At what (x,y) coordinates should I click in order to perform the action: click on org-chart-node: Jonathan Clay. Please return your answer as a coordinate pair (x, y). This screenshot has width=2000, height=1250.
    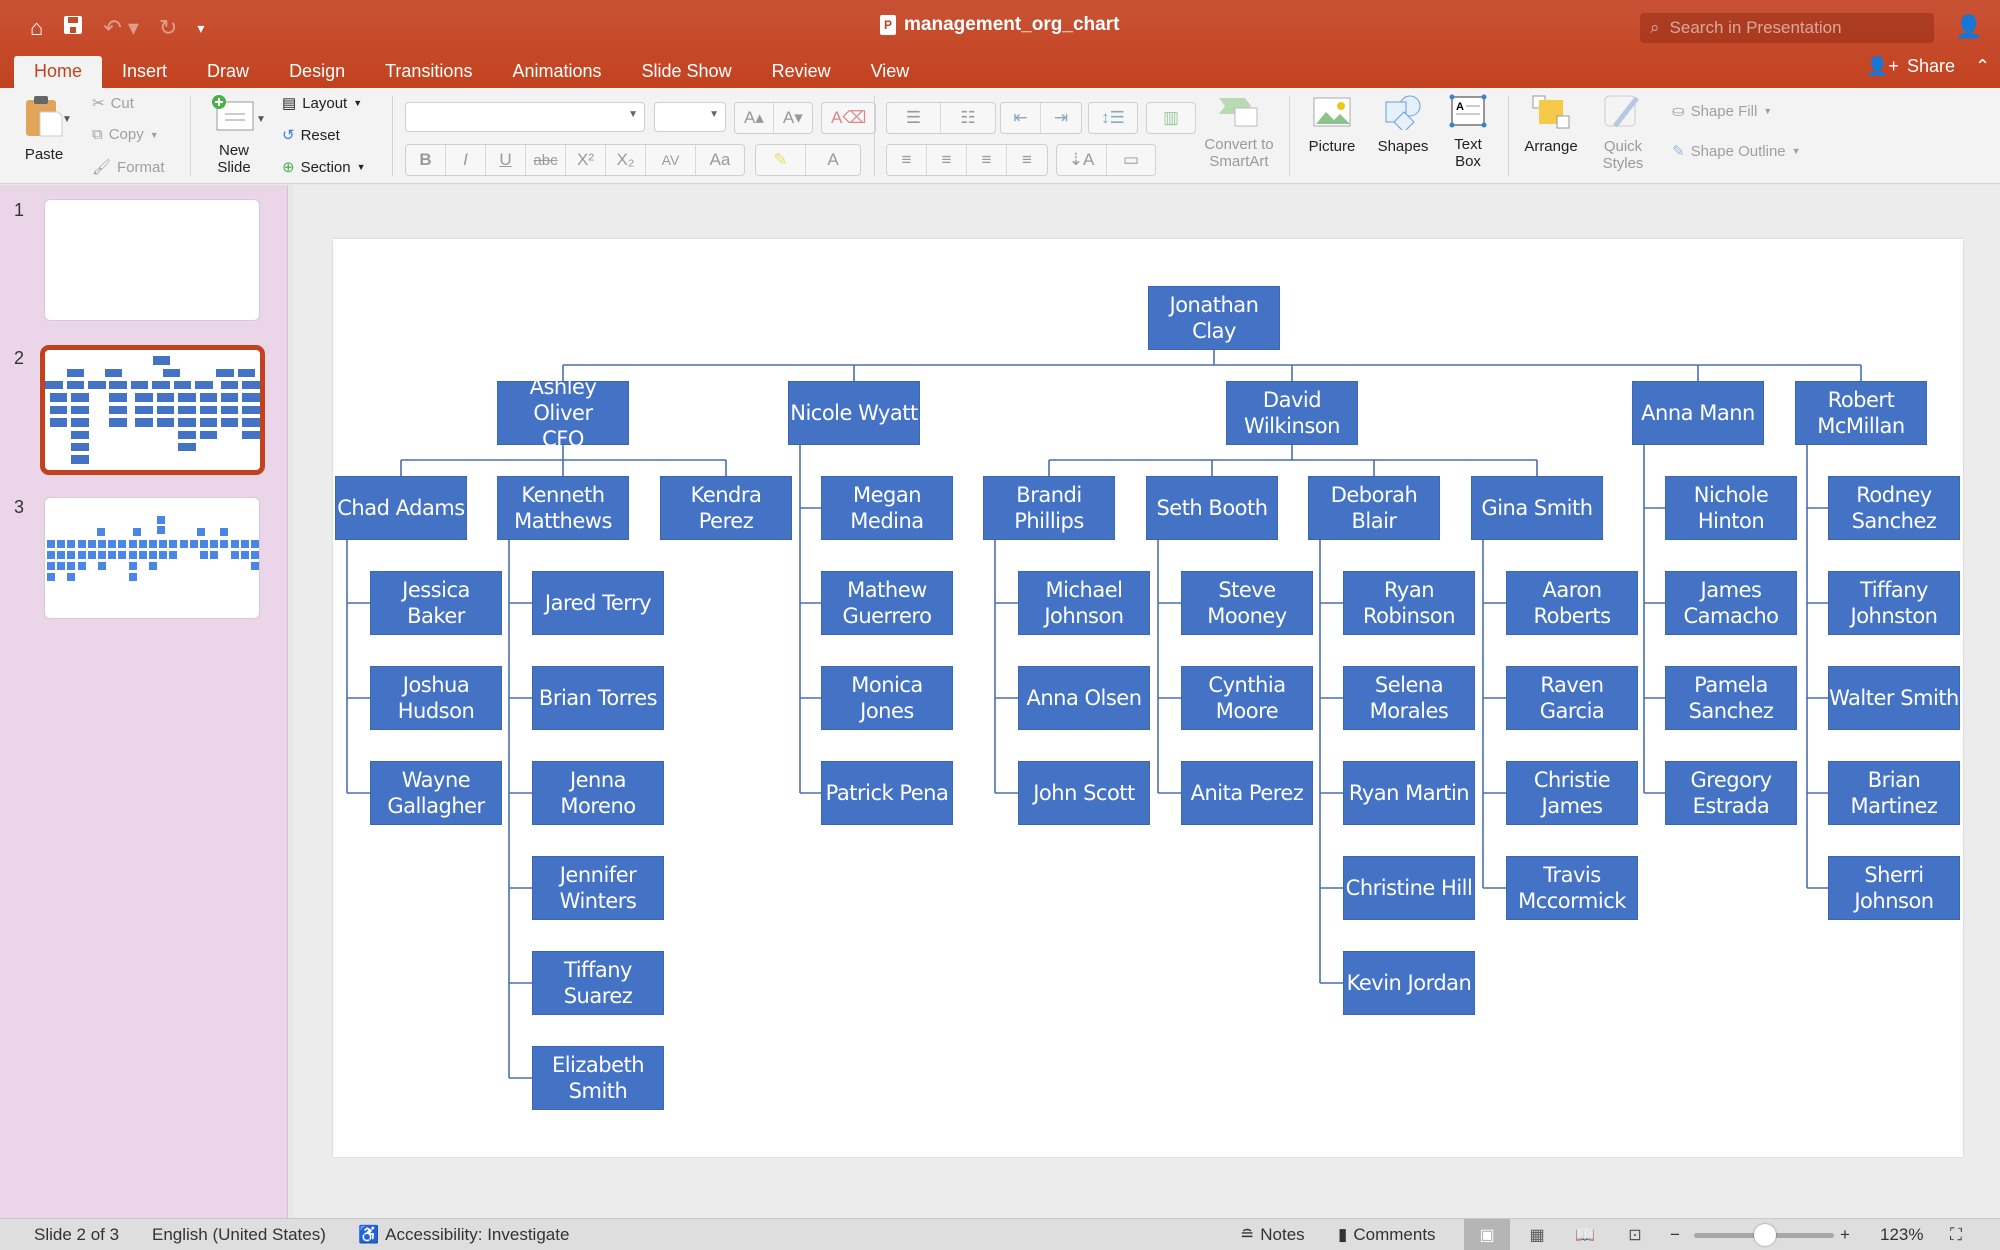
    Looking at the image, I should click on (1214, 318).